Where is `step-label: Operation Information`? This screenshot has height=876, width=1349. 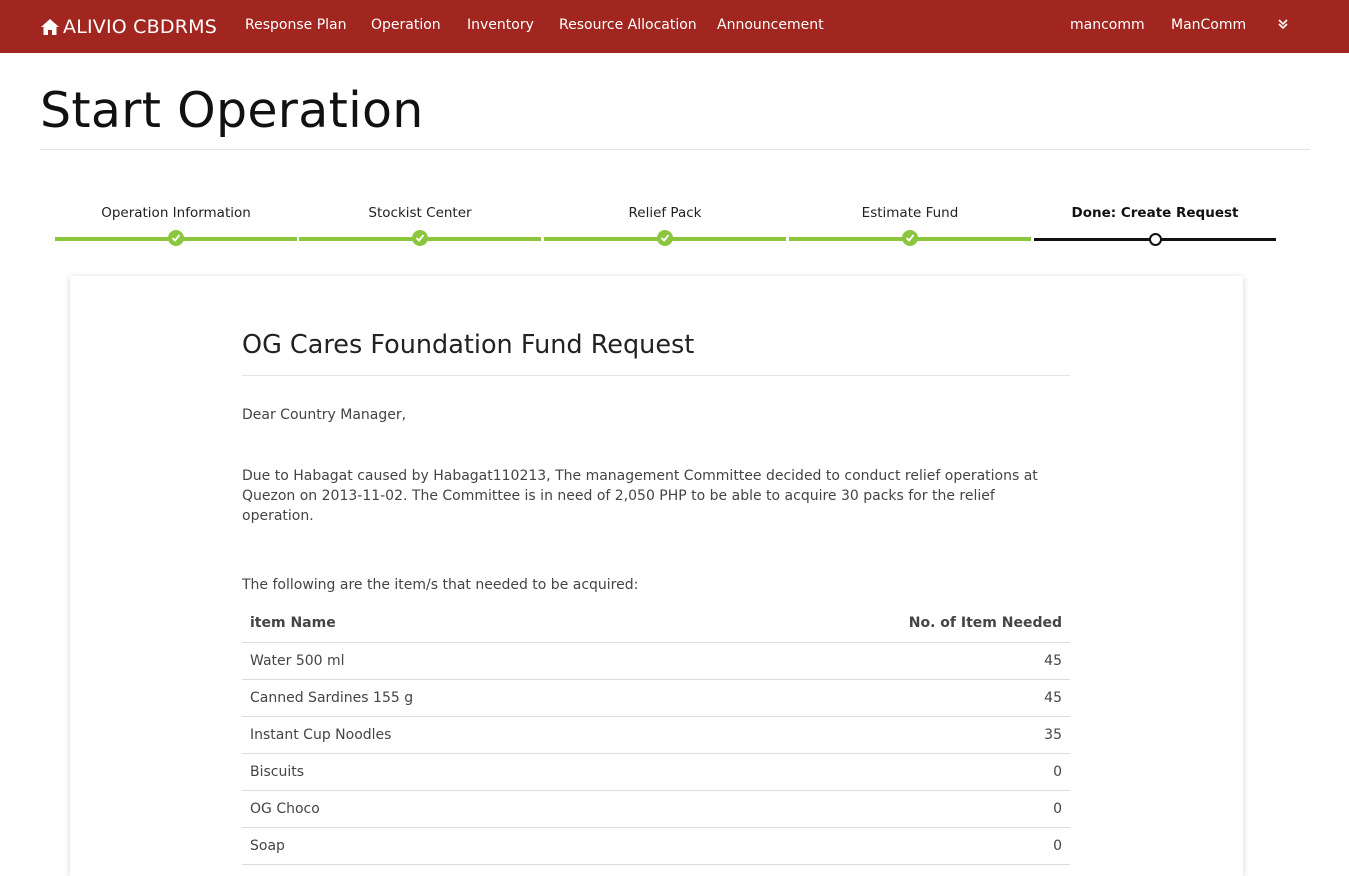
step-label: Operation Information is located at coordinates (176, 213).